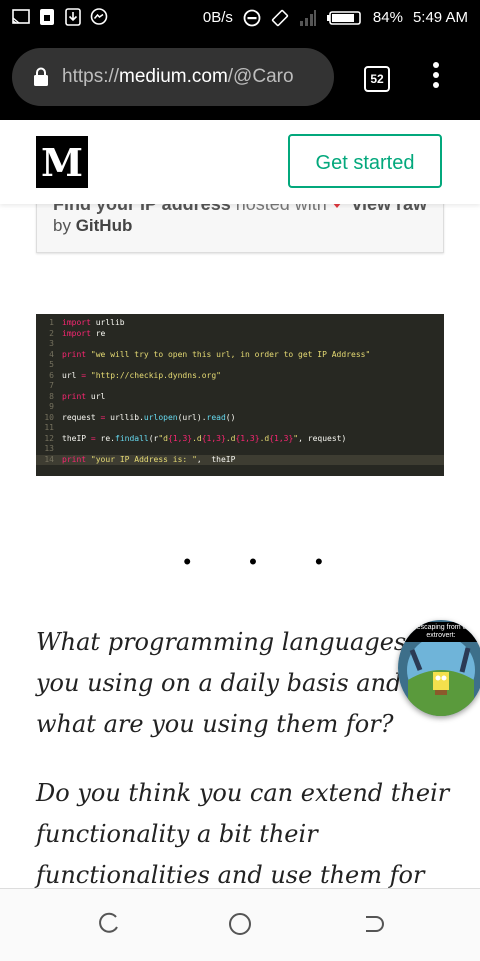  What do you see at coordinates (377, 79) in the screenshot?
I see `tab-switcher-button: 52` at bounding box center [377, 79].